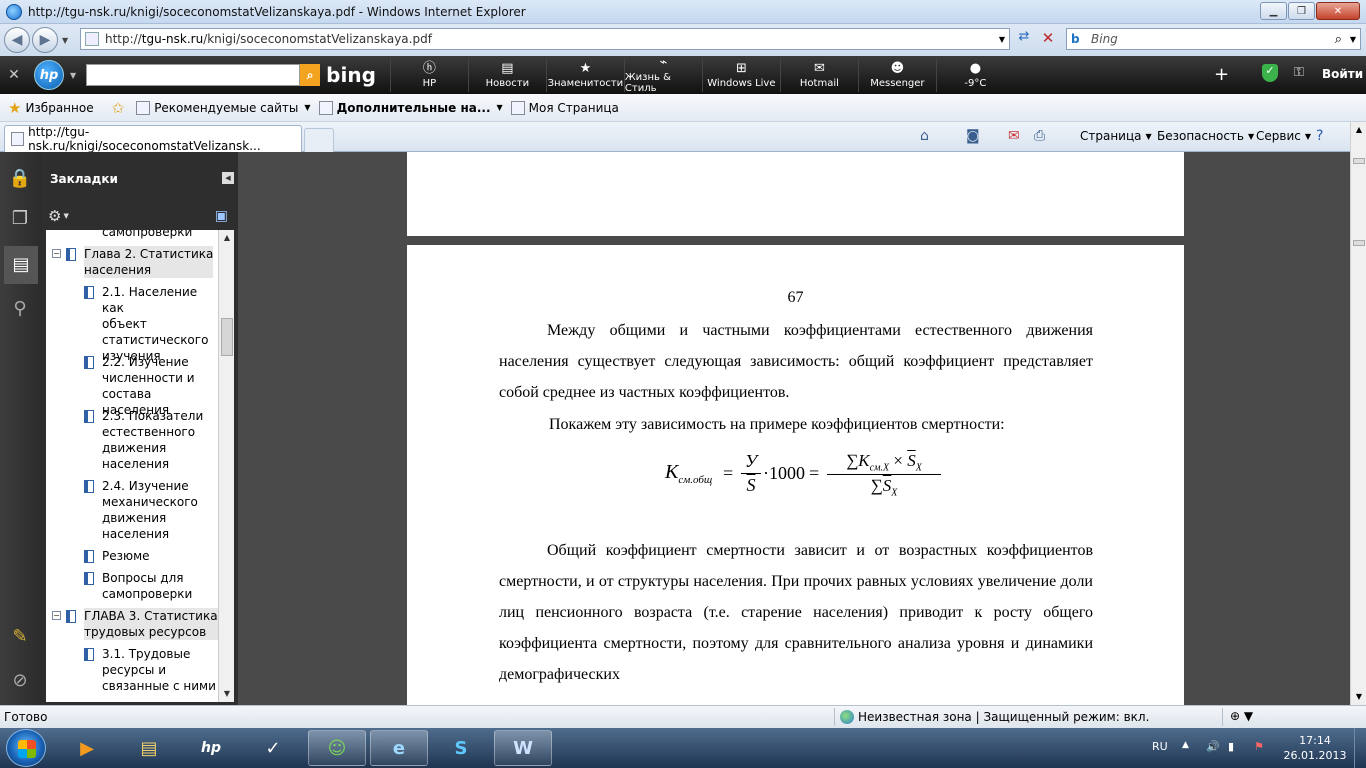 Image resolution: width=1366 pixels, height=768 pixels. Describe the element at coordinates (227, 337) in the screenshot. I see `scroll-thumb` at that location.